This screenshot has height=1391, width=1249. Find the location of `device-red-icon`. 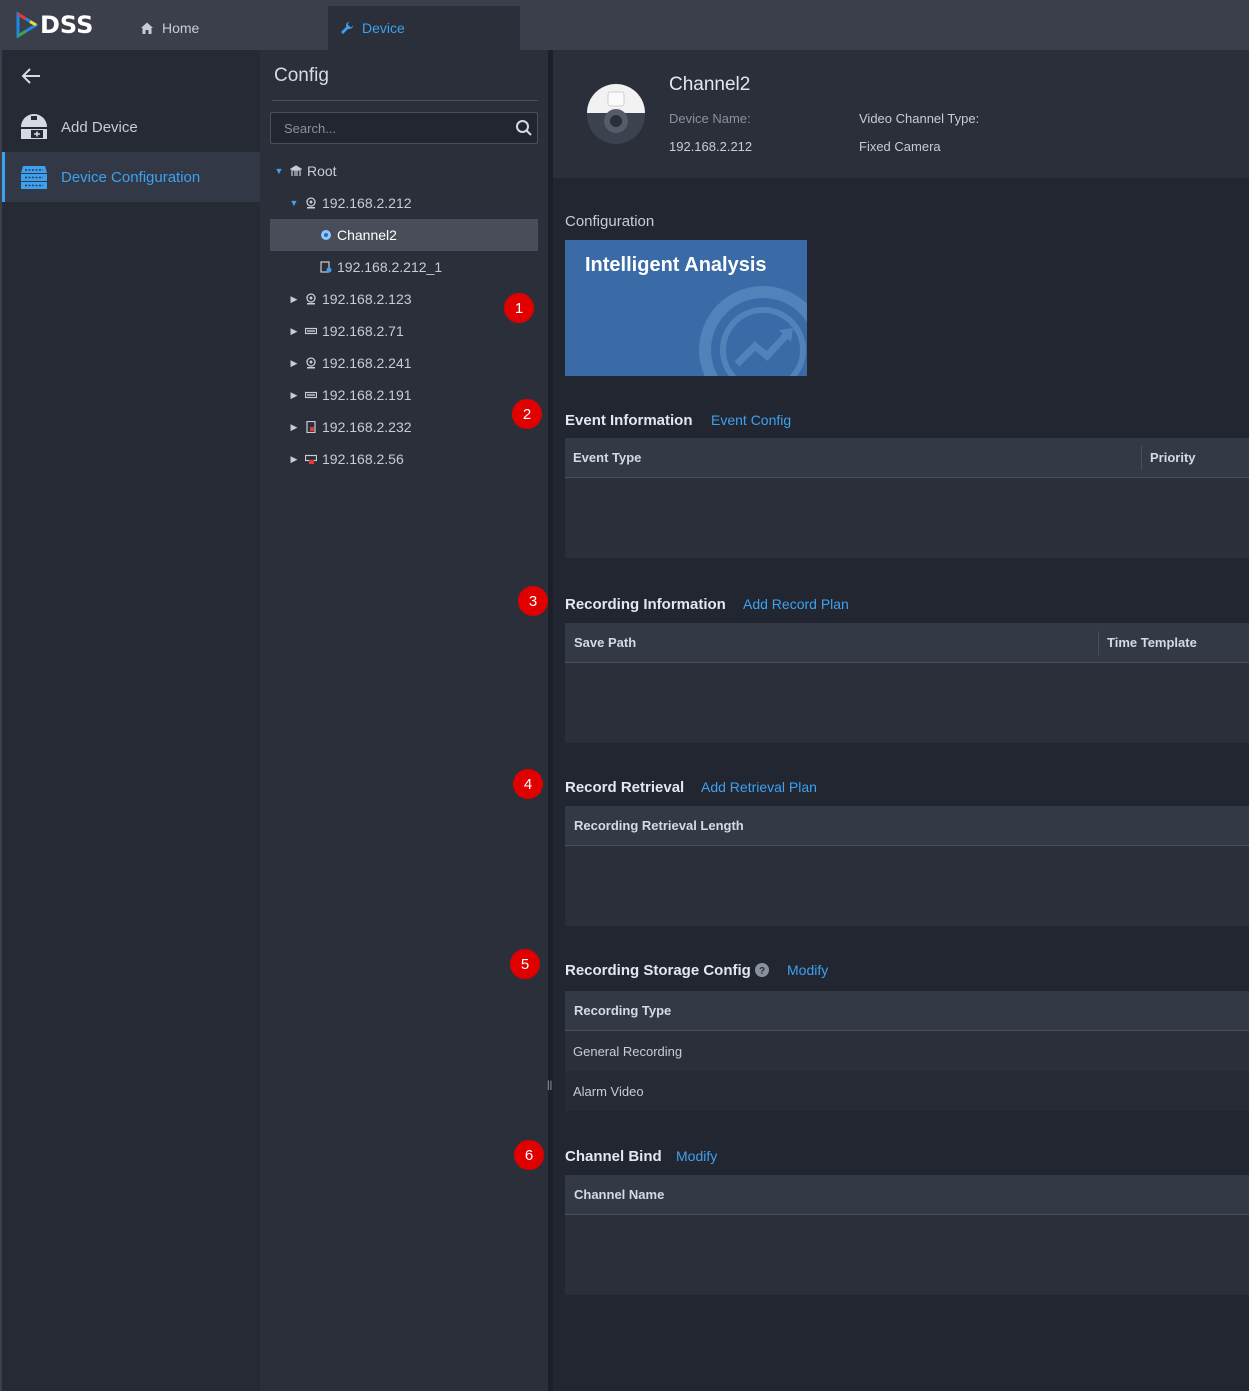

device-red-icon is located at coordinates (311, 459).